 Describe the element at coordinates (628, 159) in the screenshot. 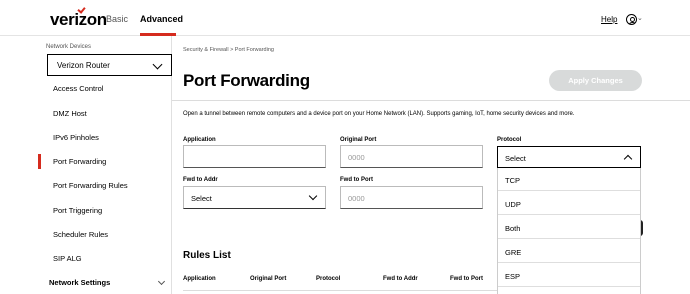

I see `chevron-up-icon` at that location.